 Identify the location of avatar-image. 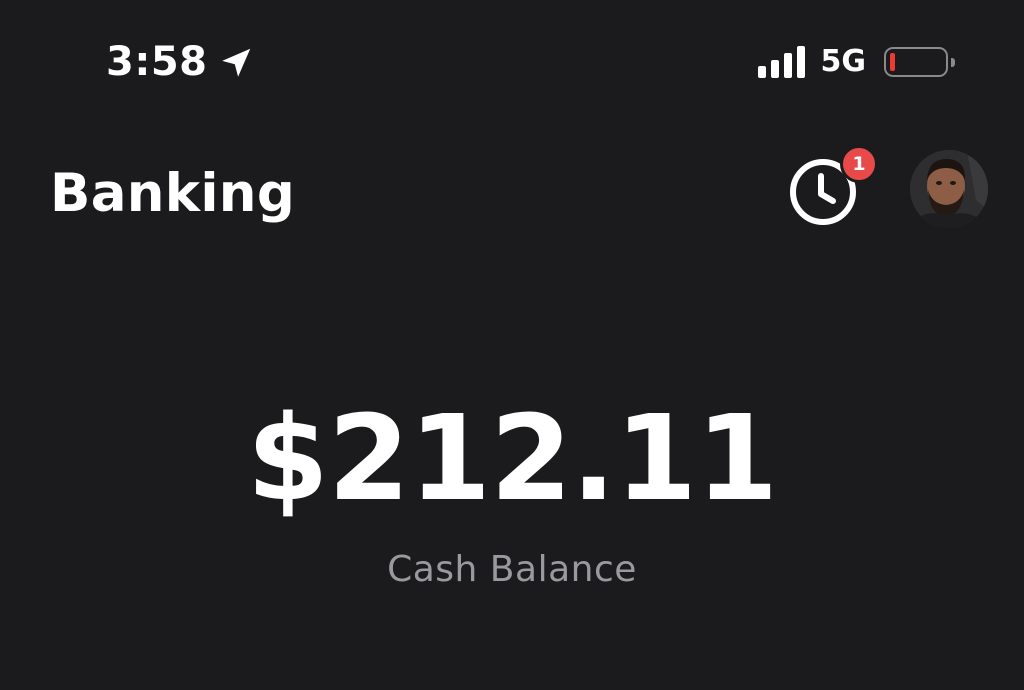
(949, 189).